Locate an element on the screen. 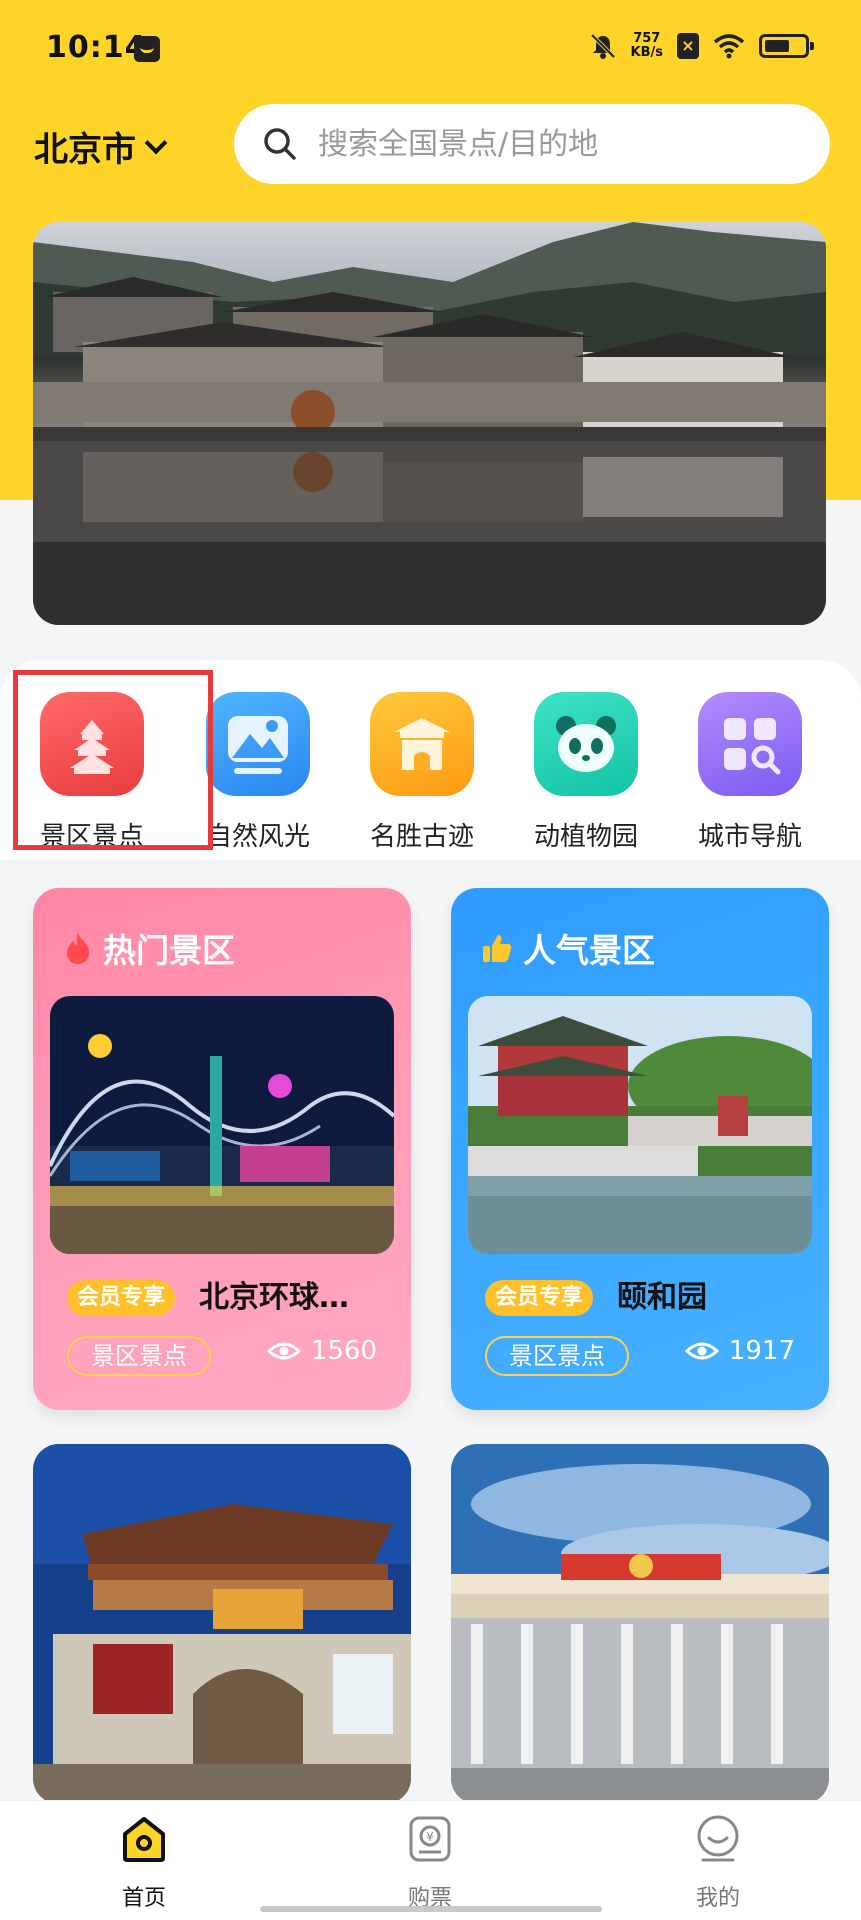 This screenshot has height=1920, width=861. search-icon is located at coordinates (280, 144).